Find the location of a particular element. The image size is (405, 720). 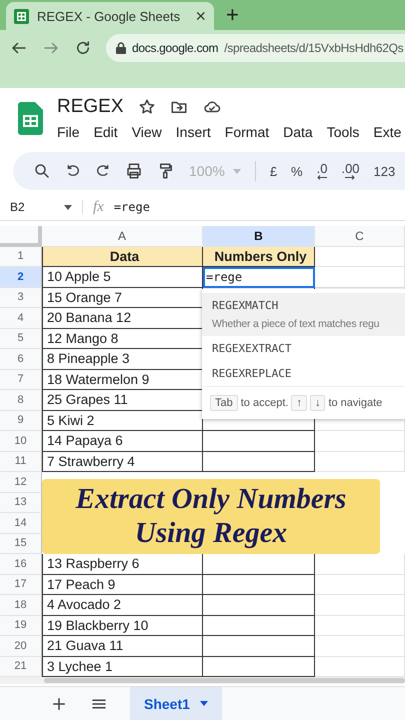

table-cell: 19 Blackberry 10 is located at coordinates (122, 626).